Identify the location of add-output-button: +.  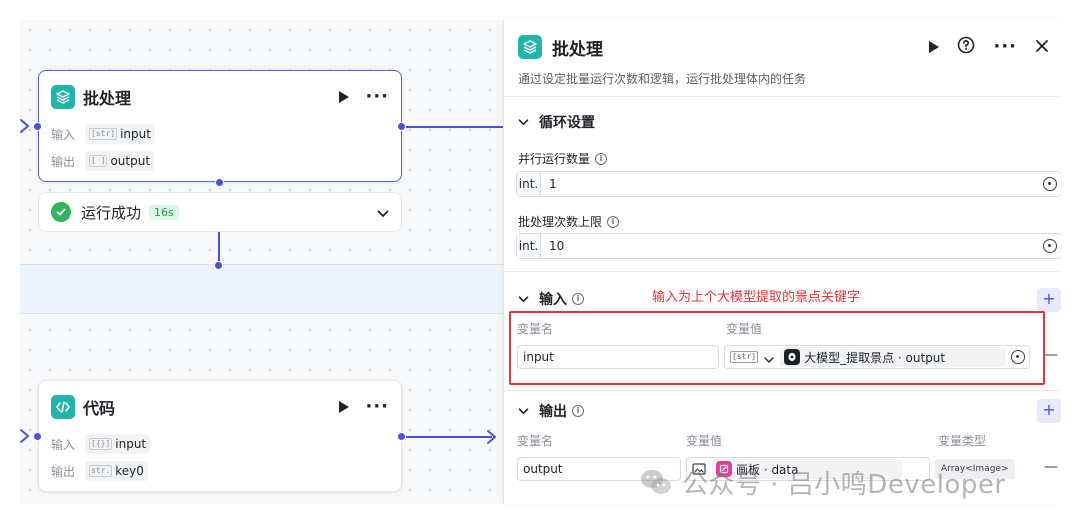
(1049, 411).